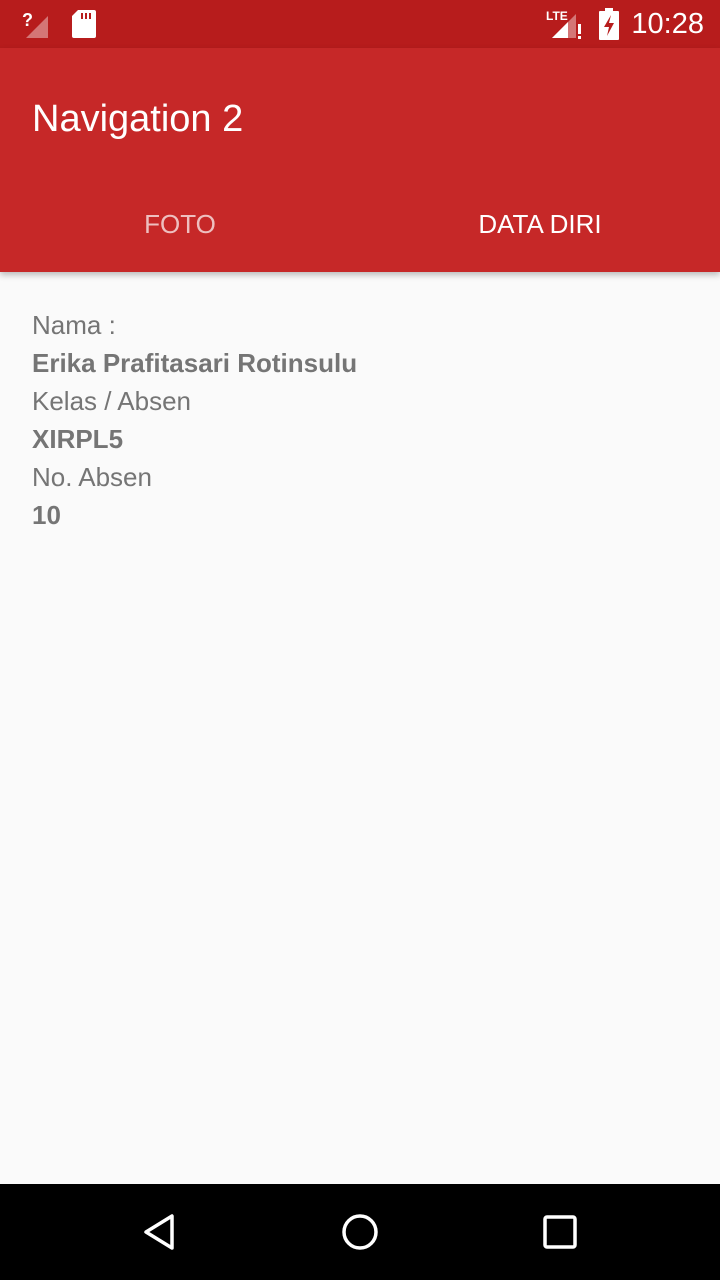  Describe the element at coordinates (78, 439) in the screenshot. I see `class-value: XIRPL5` at that location.